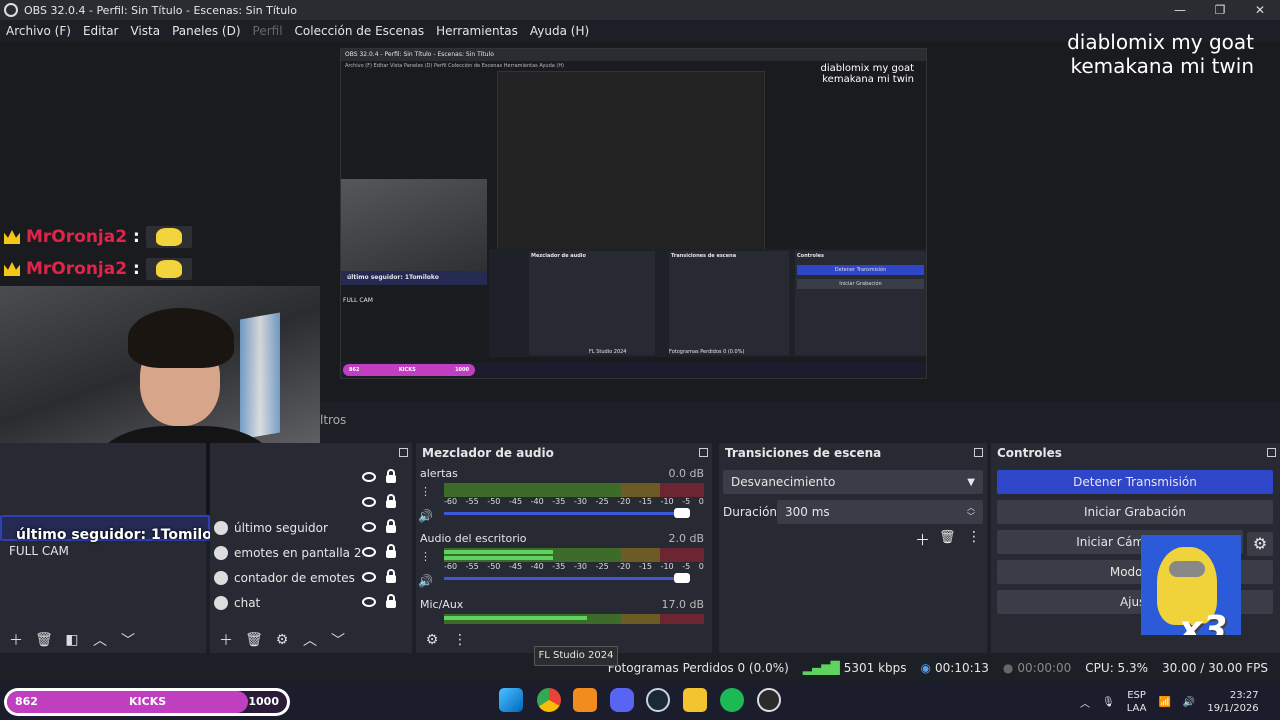 The width and height of the screenshot is (1280, 720). What do you see at coordinates (1180, 10) in the screenshot?
I see `minimize-button: —` at bounding box center [1180, 10].